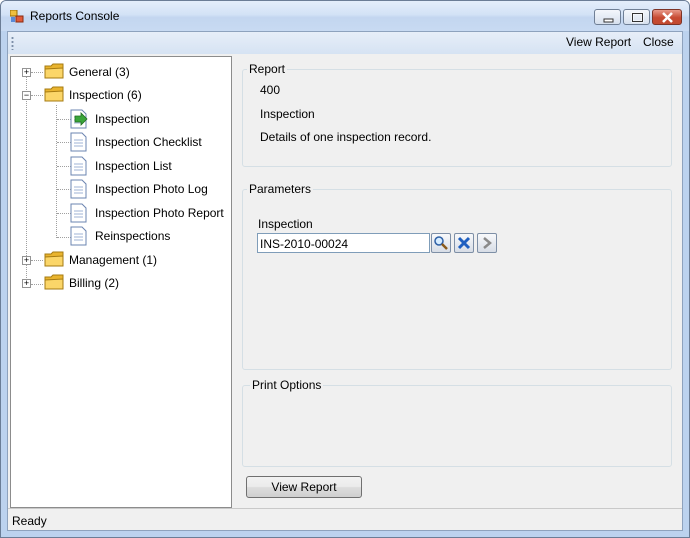 The width and height of the screenshot is (690, 538). What do you see at coordinates (607, 17) in the screenshot?
I see `minimize-button` at bounding box center [607, 17].